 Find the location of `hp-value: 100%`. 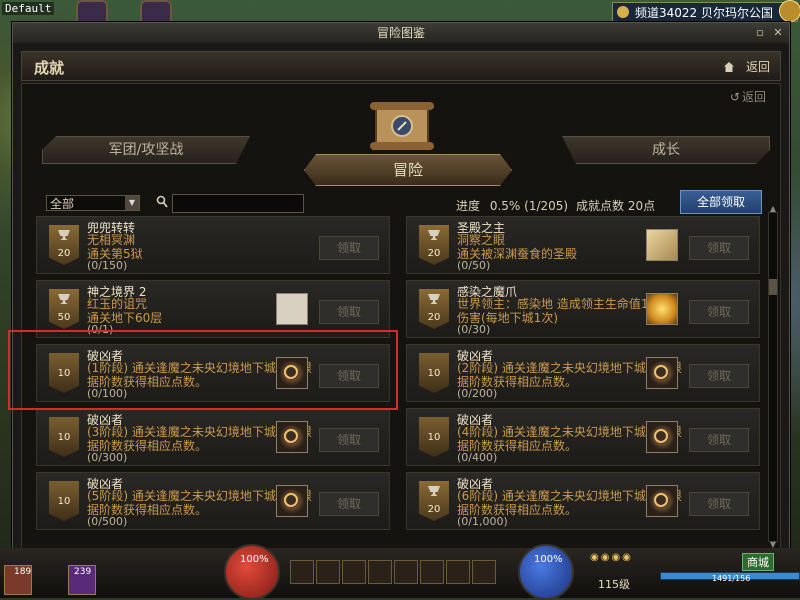

hp-value: 100% is located at coordinates (254, 559).